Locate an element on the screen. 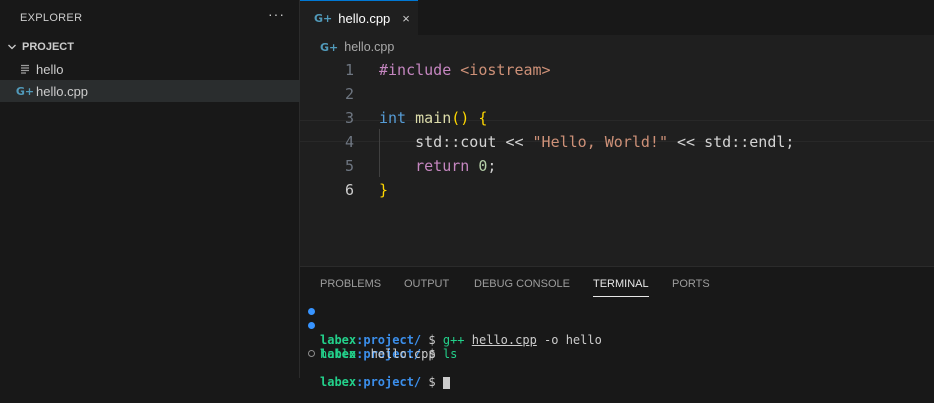 This screenshot has height=403, width=934. tab-hello-cpp: G+ hello.cpp × is located at coordinates (359, 17).